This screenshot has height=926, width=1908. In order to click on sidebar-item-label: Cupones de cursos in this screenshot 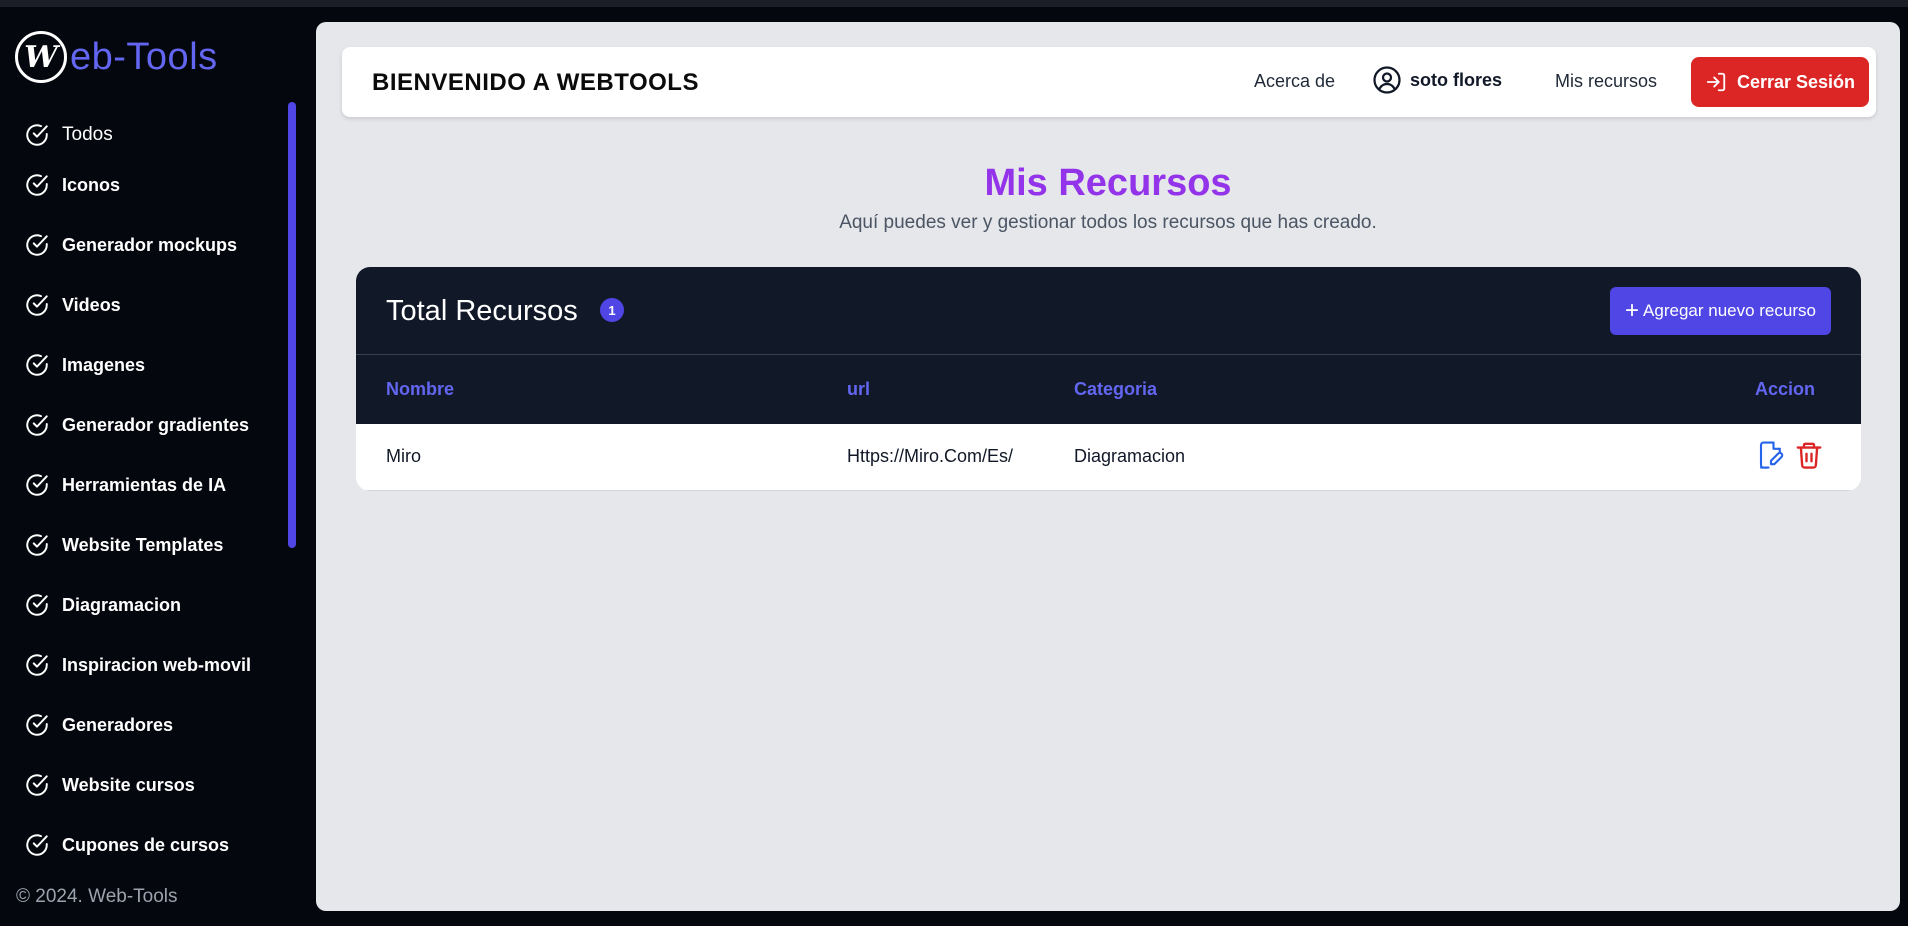, I will do `click(146, 844)`.